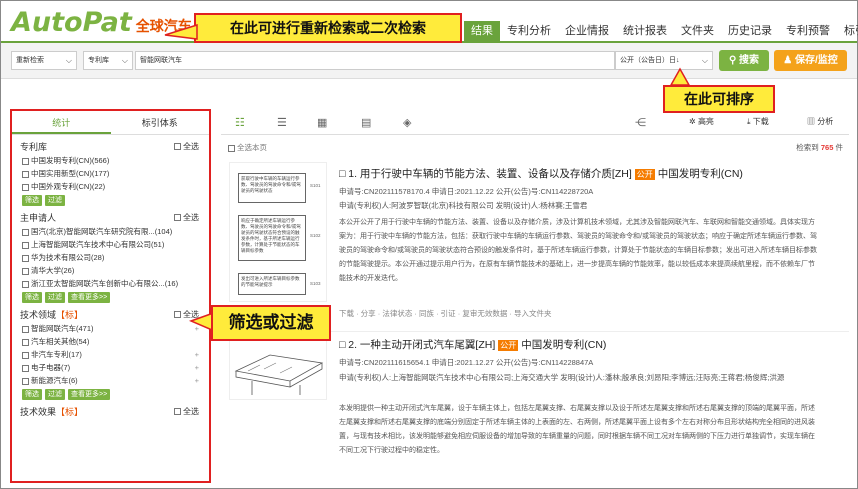 This screenshot has width=858, height=489. I want to click on nav-history: 历史记录, so click(750, 31).